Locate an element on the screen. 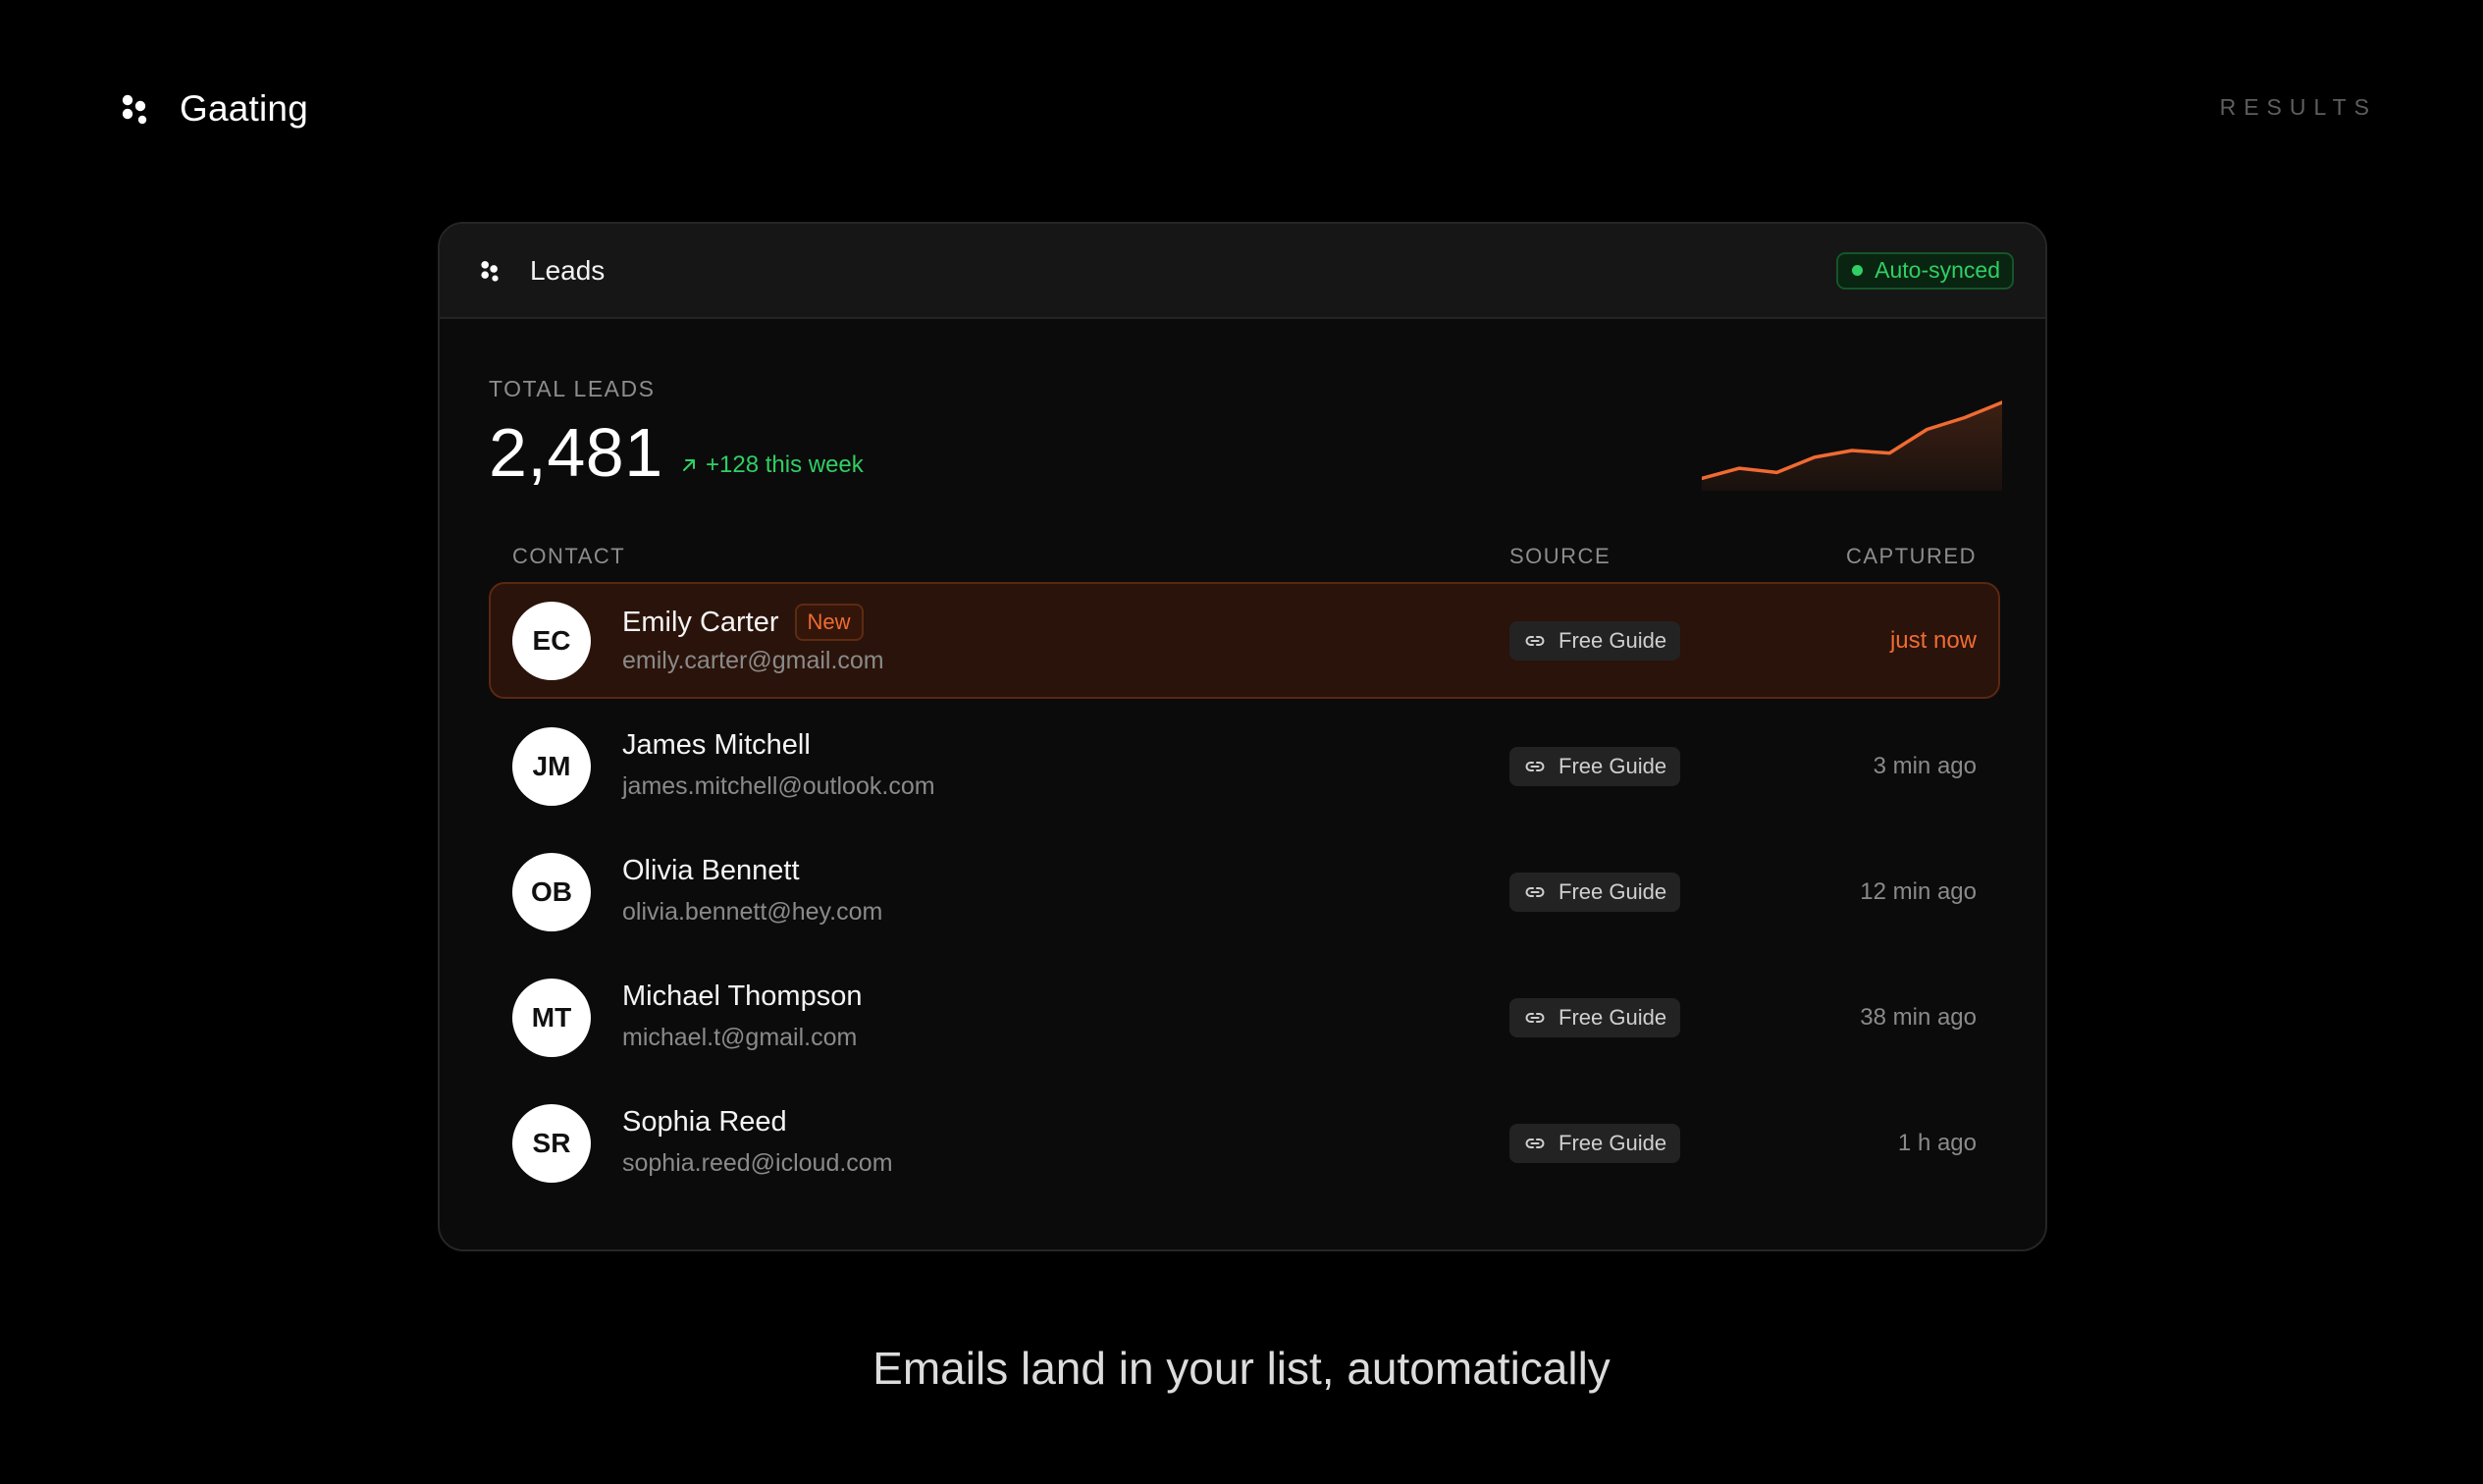 This screenshot has height=1484, width=2483. captured-time: 12 min ago is located at coordinates (1918, 891).